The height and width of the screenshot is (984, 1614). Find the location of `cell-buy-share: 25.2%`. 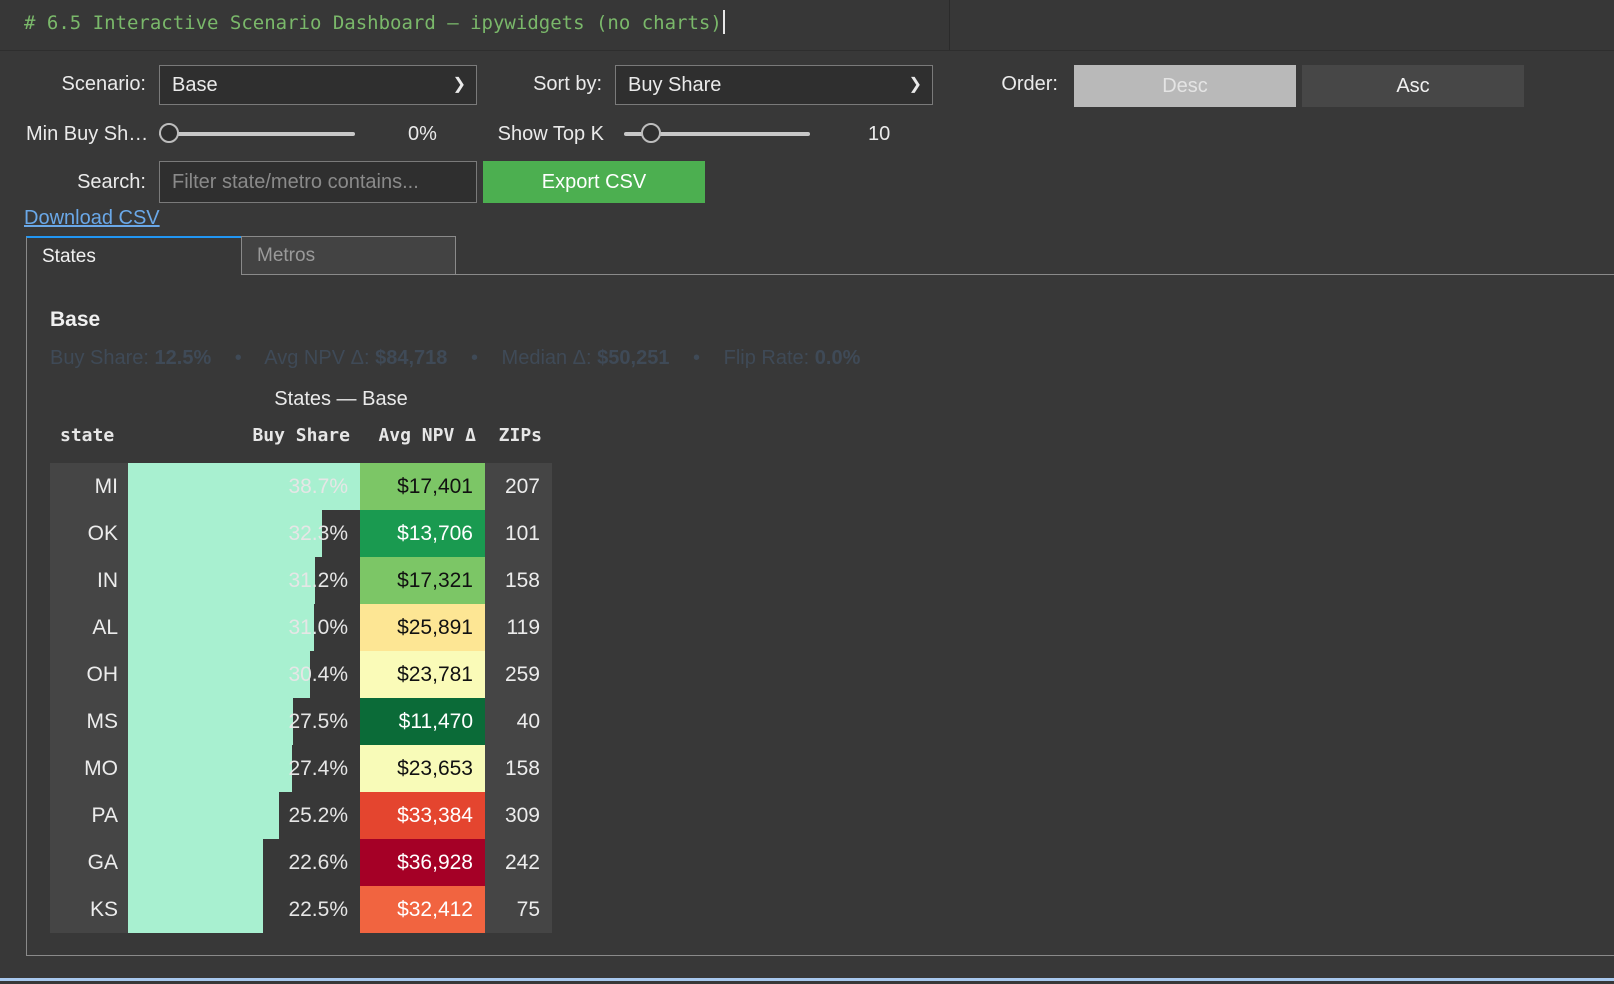

cell-buy-share: 25.2% is located at coordinates (244, 815).